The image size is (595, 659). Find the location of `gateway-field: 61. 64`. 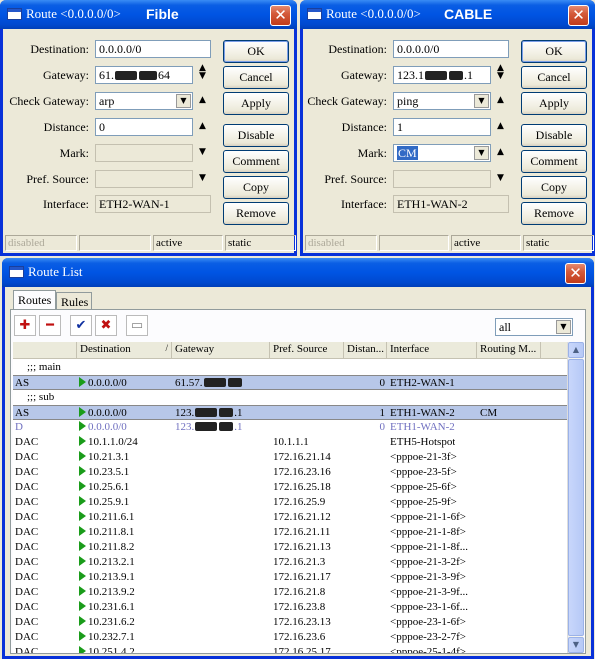

gateway-field: 61. 64 is located at coordinates (144, 75).